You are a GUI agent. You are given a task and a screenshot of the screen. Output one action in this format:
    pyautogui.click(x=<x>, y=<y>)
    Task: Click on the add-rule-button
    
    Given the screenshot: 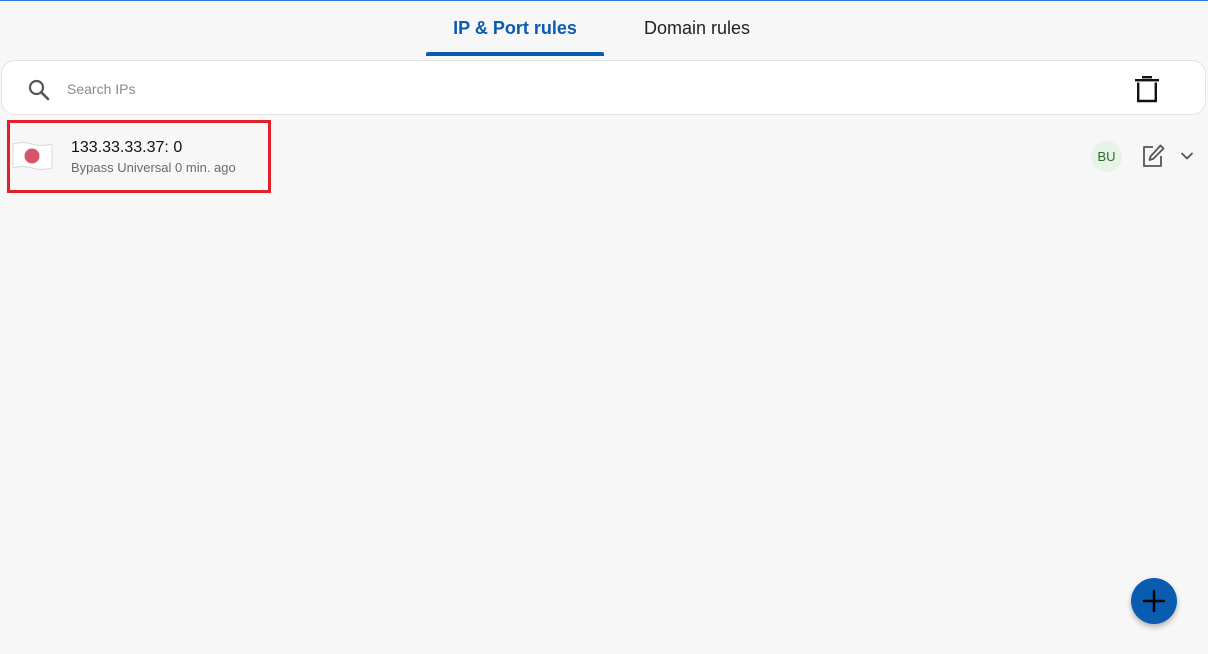 What is the action you would take?
    pyautogui.click(x=1154, y=601)
    